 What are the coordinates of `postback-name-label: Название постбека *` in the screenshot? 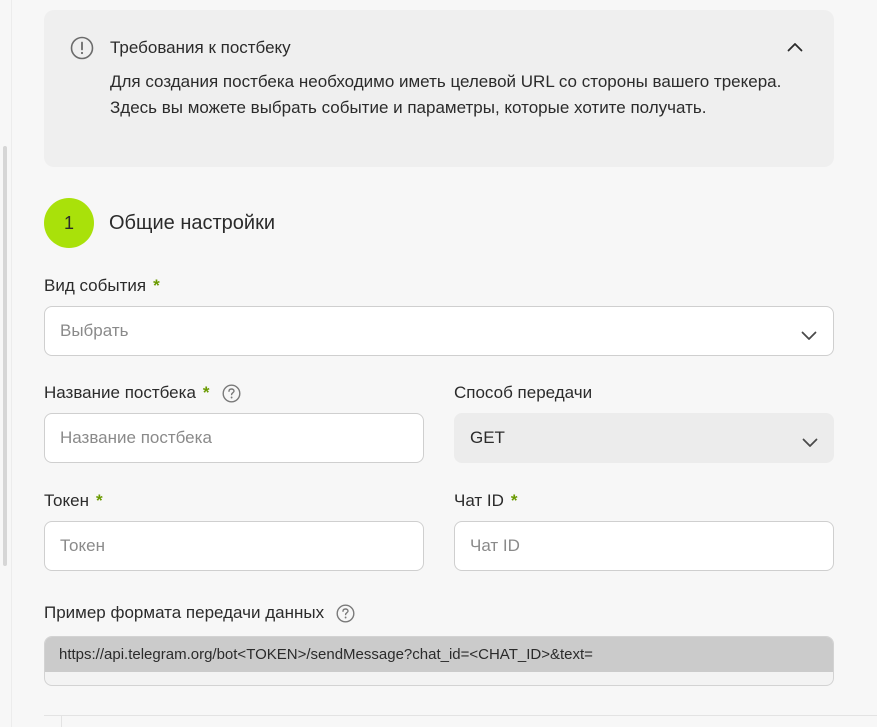 It's located at (142, 393).